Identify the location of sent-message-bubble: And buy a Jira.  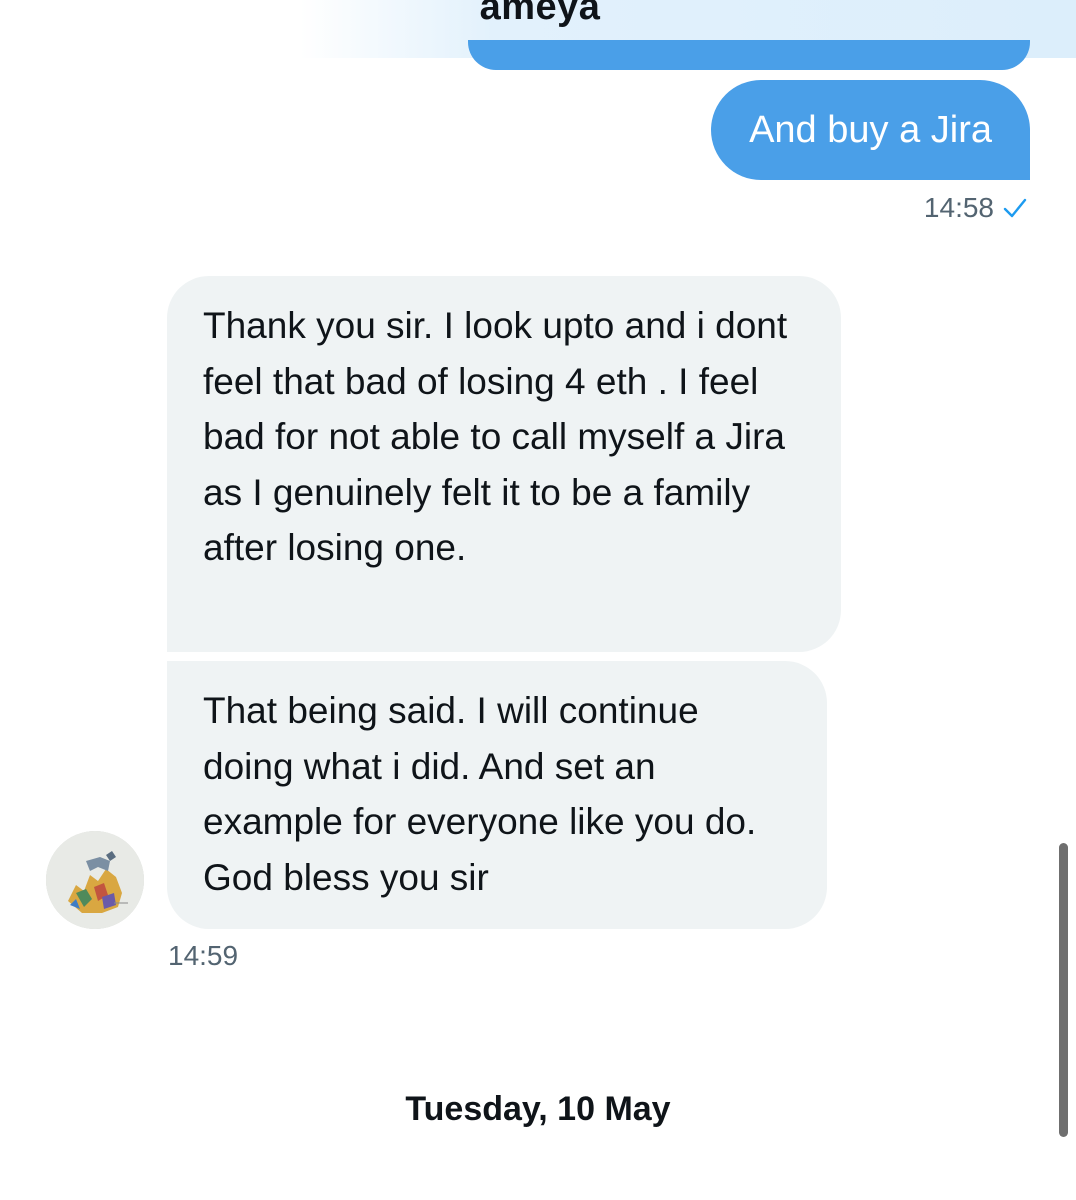
(870, 130).